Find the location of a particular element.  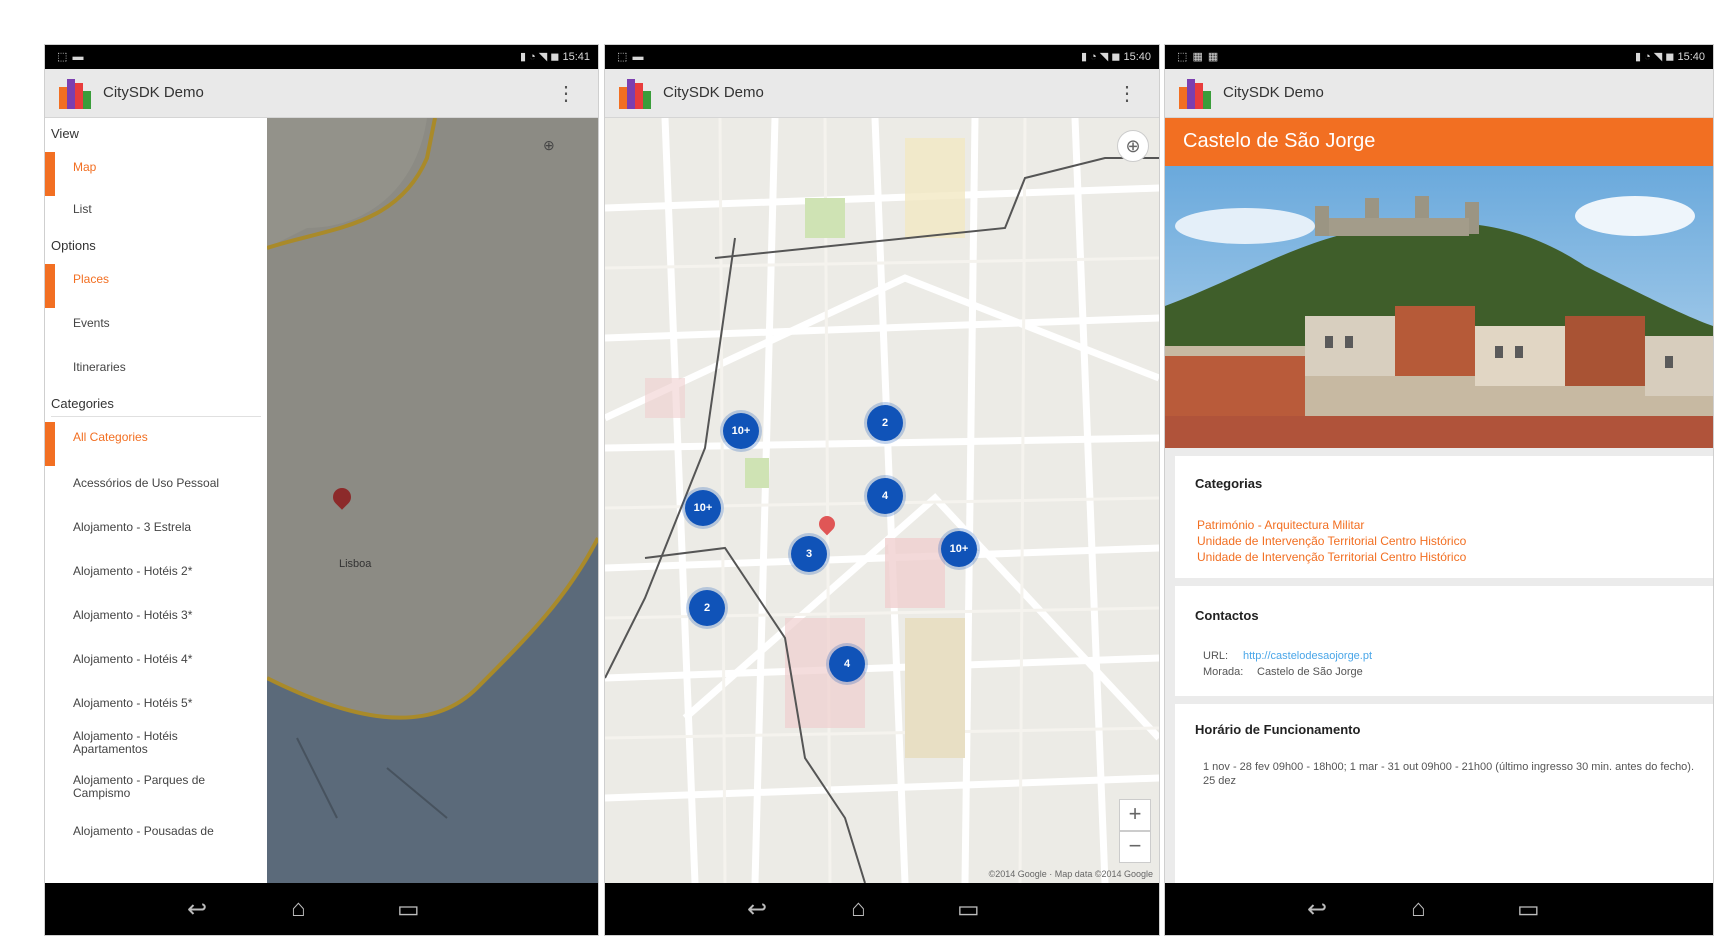

hours-title: Horário de Funcionamento is located at coordinates (1278, 729).